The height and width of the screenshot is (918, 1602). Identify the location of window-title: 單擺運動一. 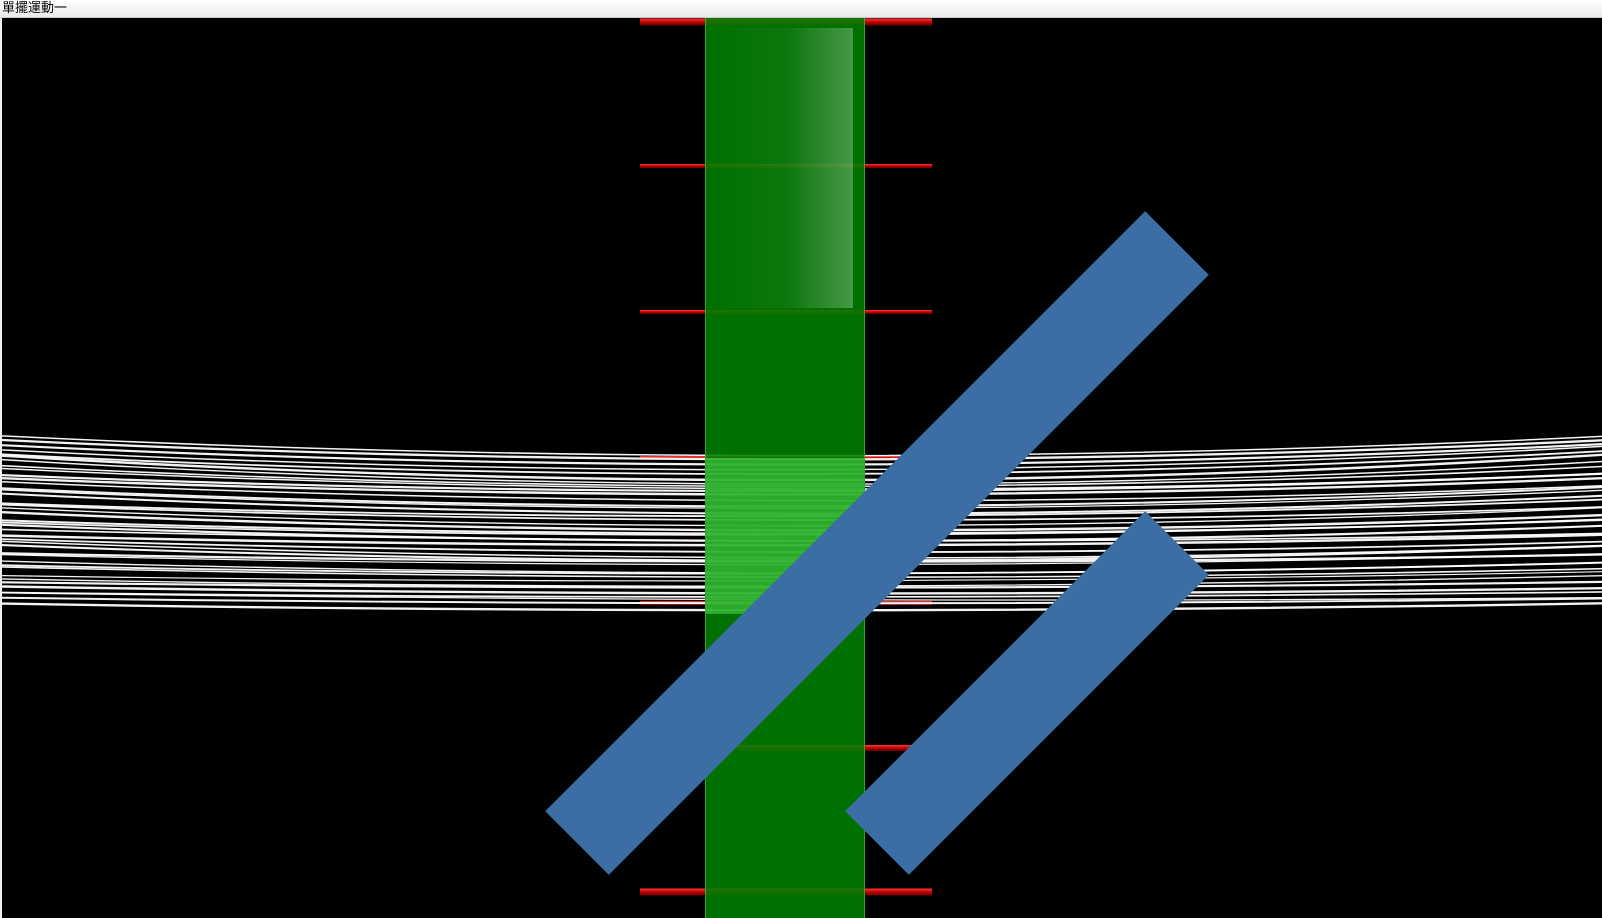
(35, 8).